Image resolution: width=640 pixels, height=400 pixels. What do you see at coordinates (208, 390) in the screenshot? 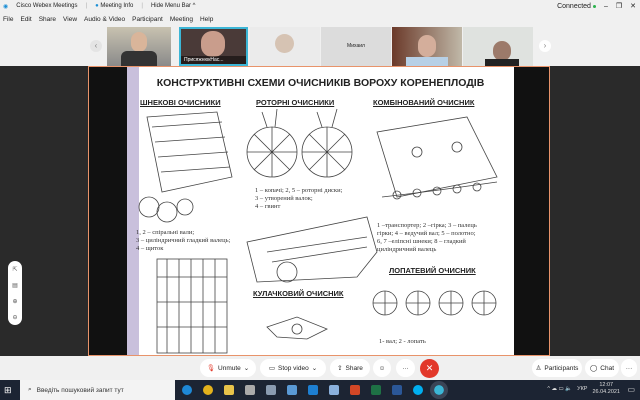
I see `chrome-icon` at bounding box center [208, 390].